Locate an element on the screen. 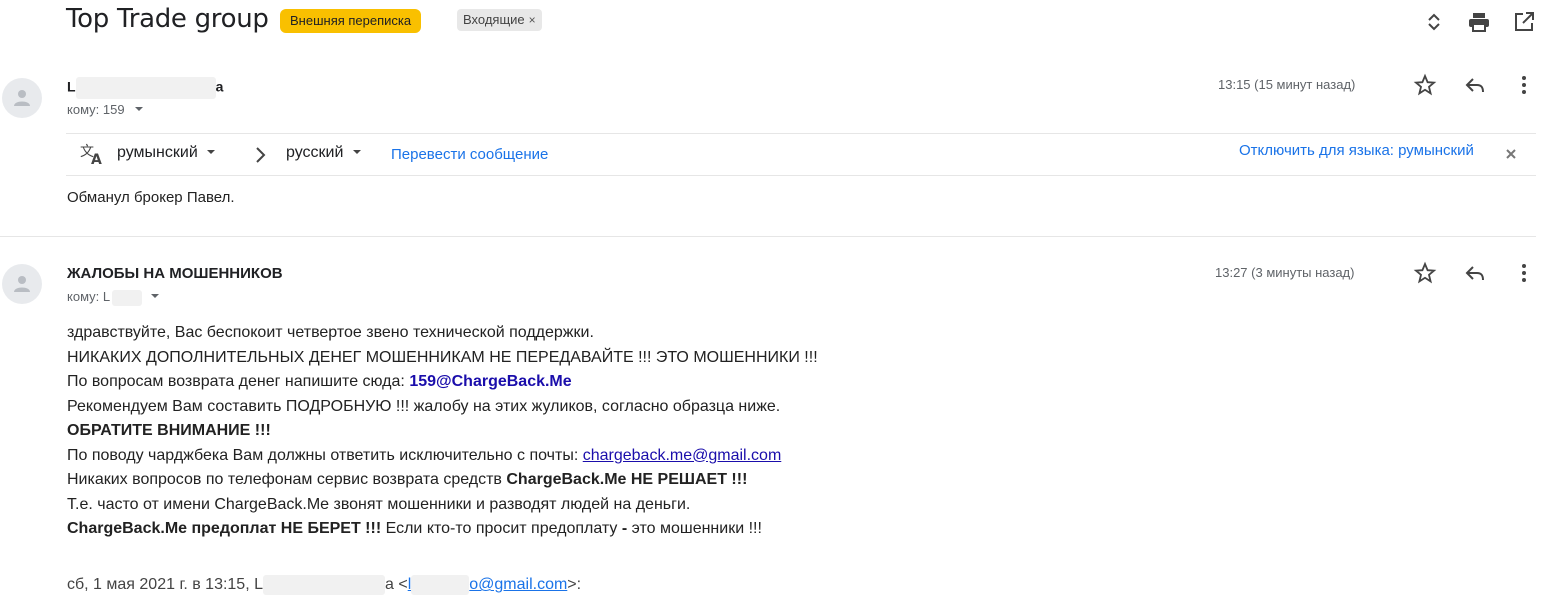 Image resolution: width=1546 pixels, height=599 pixels. recipient-details: кому: 159 is located at coordinates (105, 109).